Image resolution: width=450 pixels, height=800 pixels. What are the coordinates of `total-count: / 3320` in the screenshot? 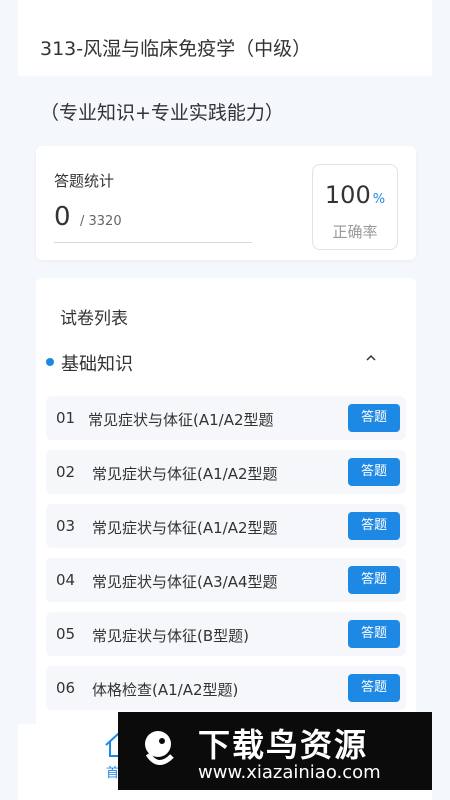 It's located at (101, 221).